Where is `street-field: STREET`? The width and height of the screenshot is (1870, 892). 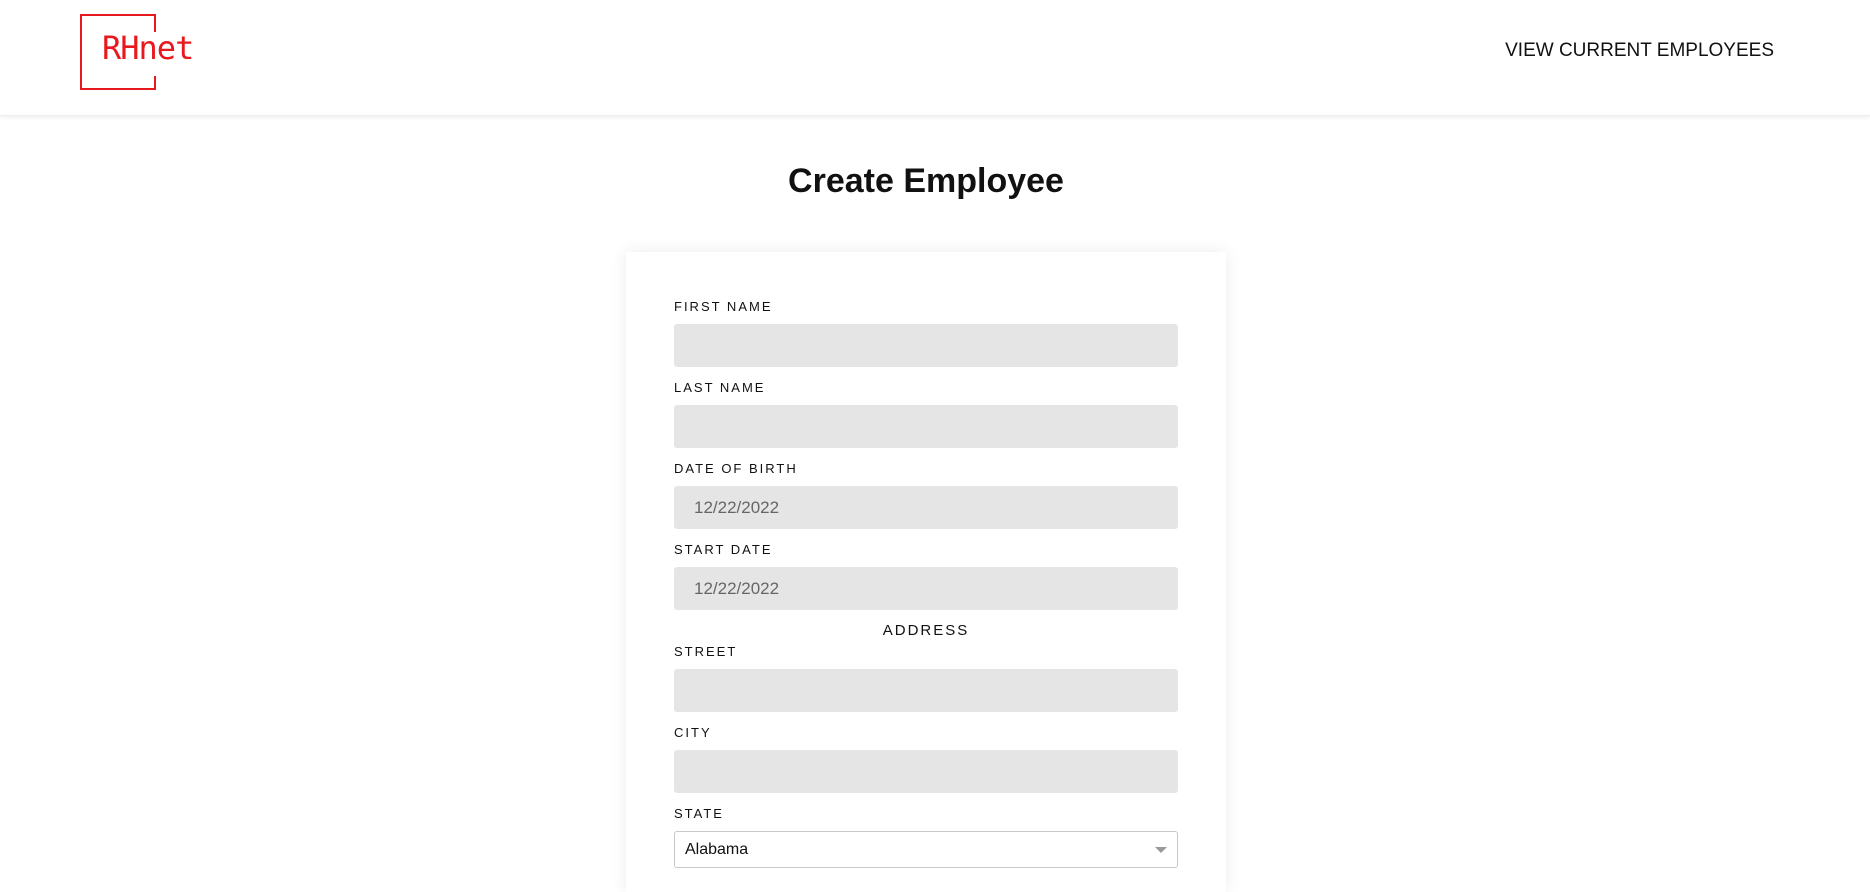
street-field: STREET is located at coordinates (926, 677).